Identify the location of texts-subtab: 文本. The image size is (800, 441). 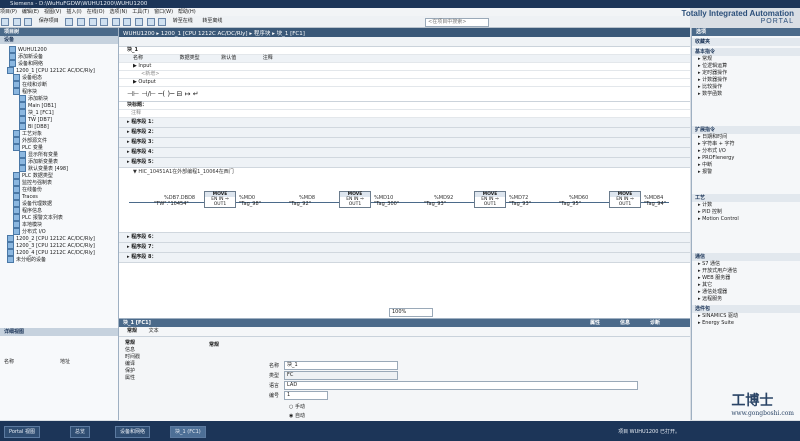
(154, 331).